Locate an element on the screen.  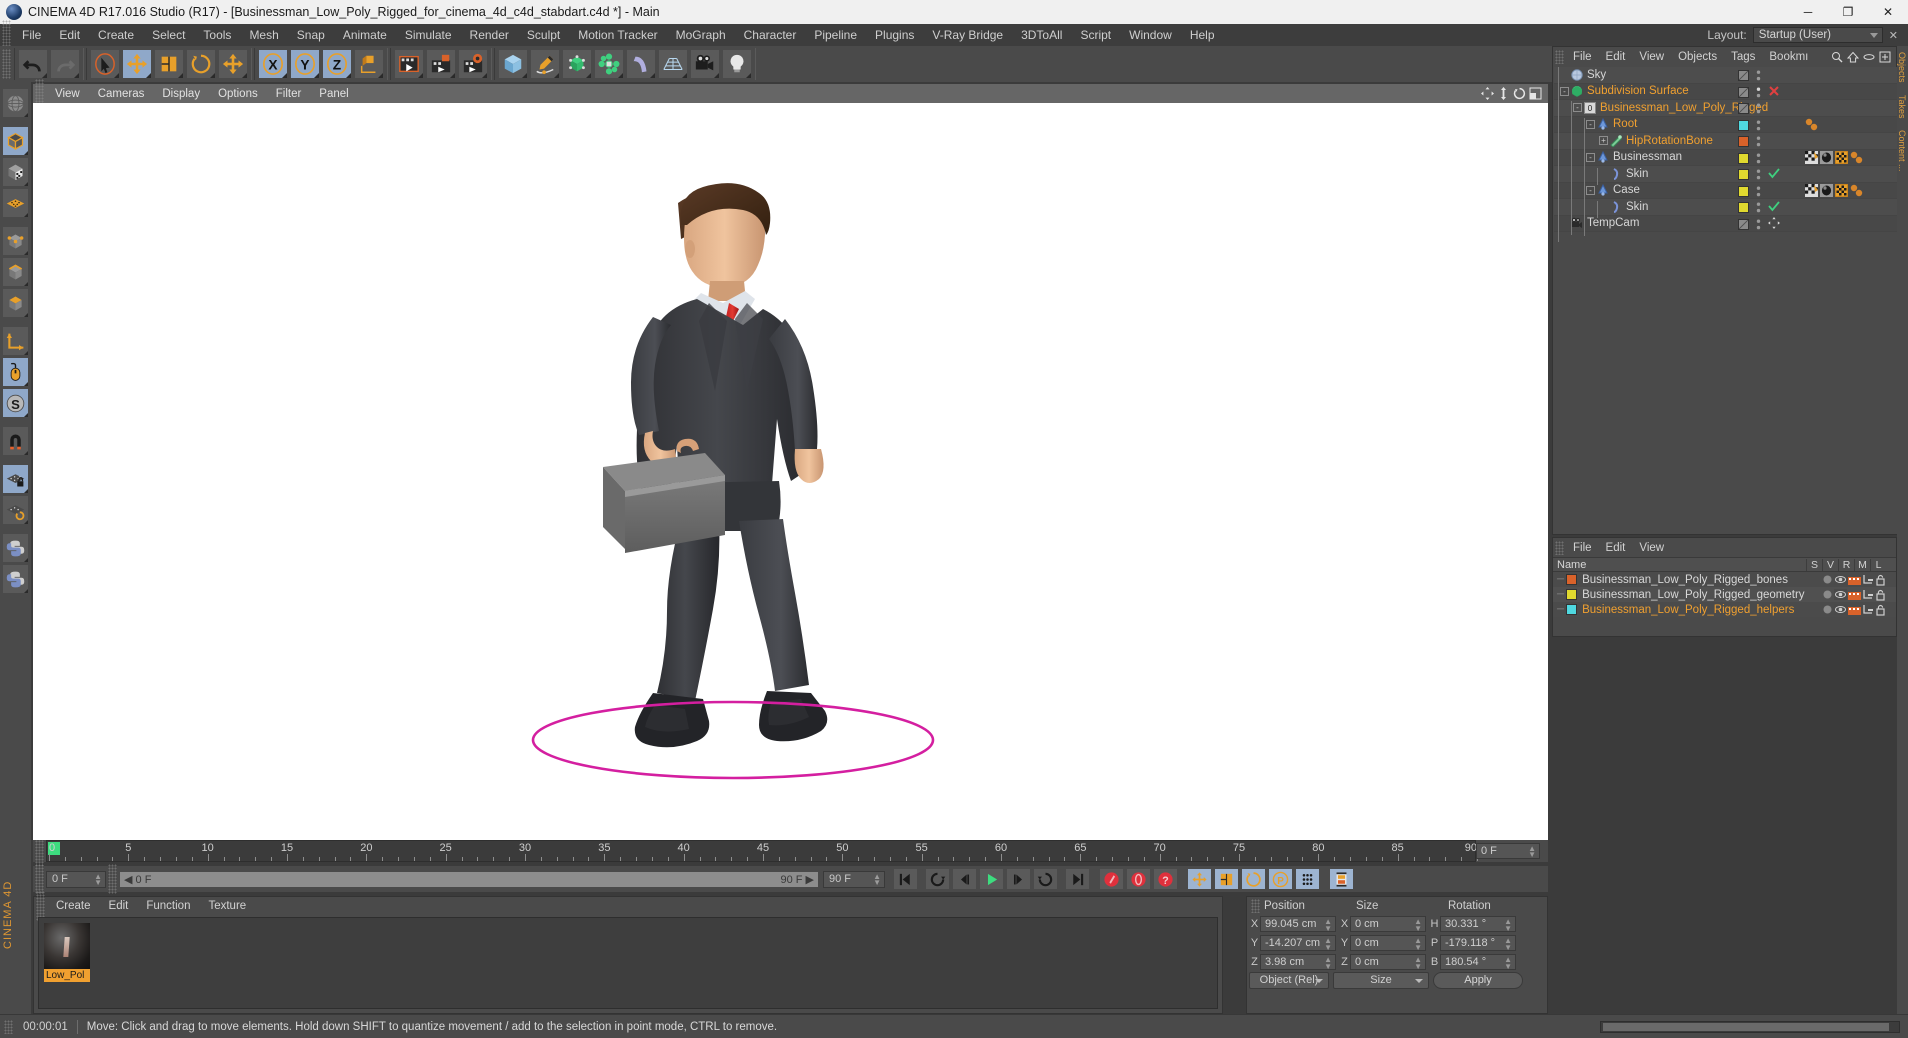
object-name: Subdivision Surface is located at coordinates (1638, 91).